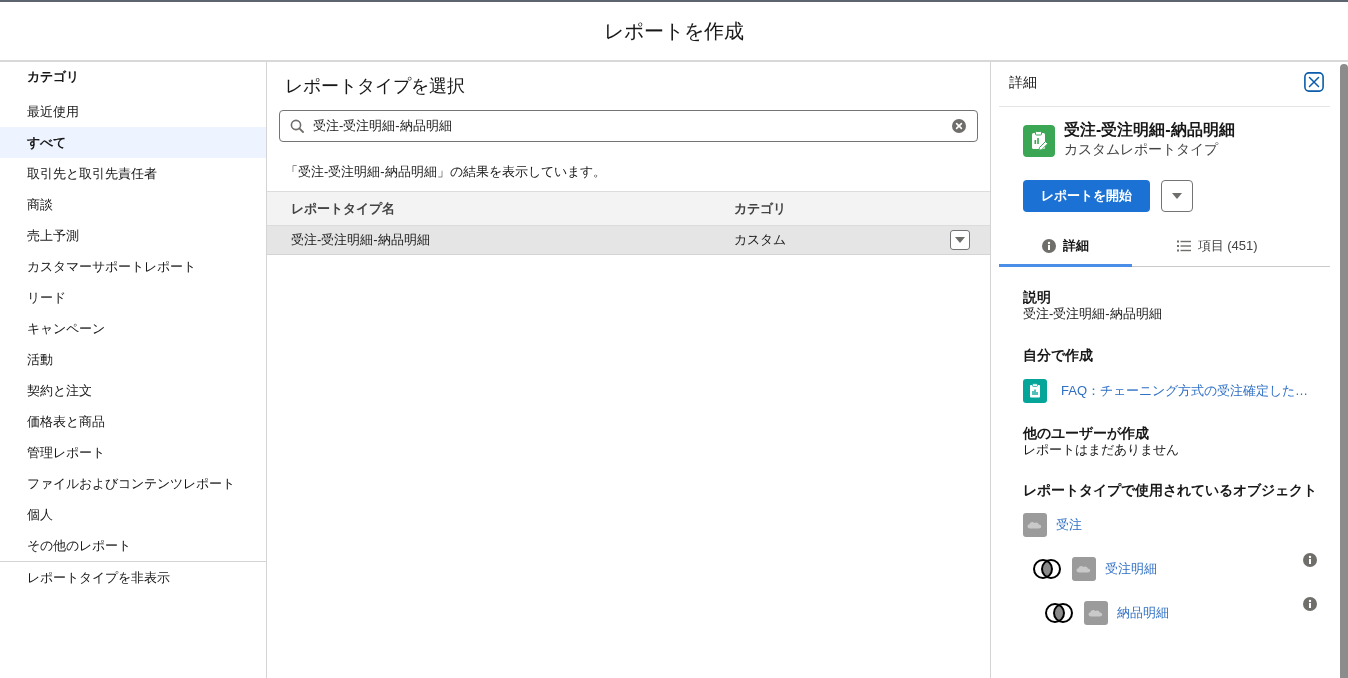 The image size is (1348, 678). I want to click on more-actions-button, so click(1177, 196).